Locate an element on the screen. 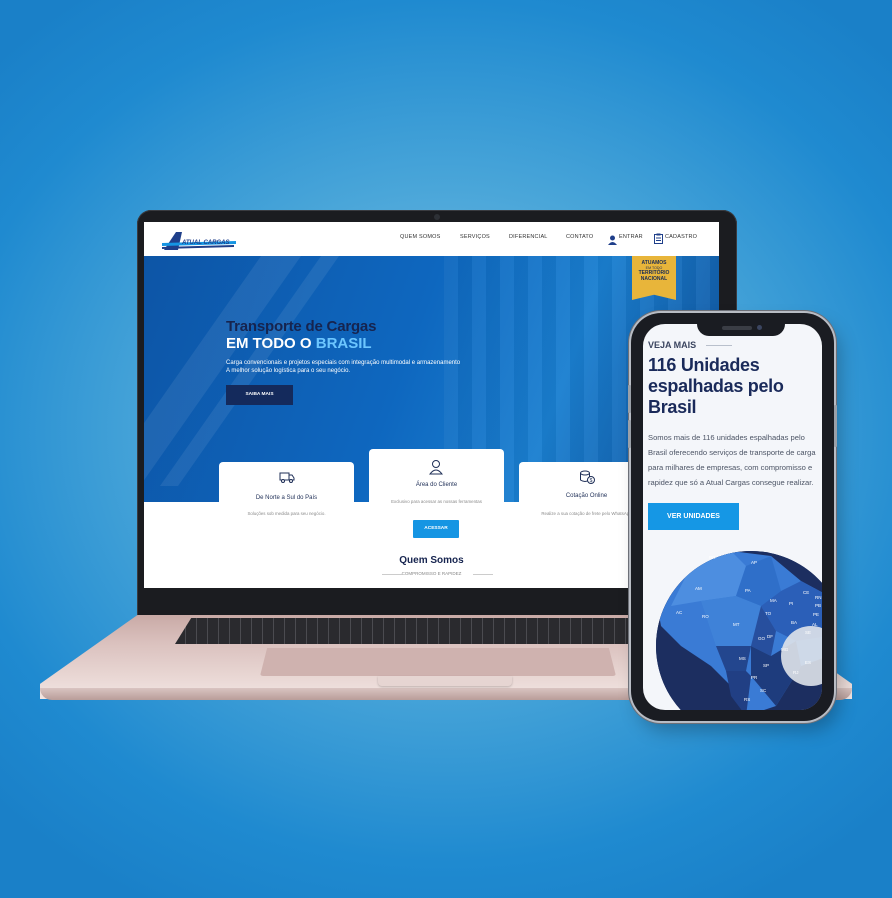  logo-text: ATUAL CARGAS is located at coordinates (206, 243).